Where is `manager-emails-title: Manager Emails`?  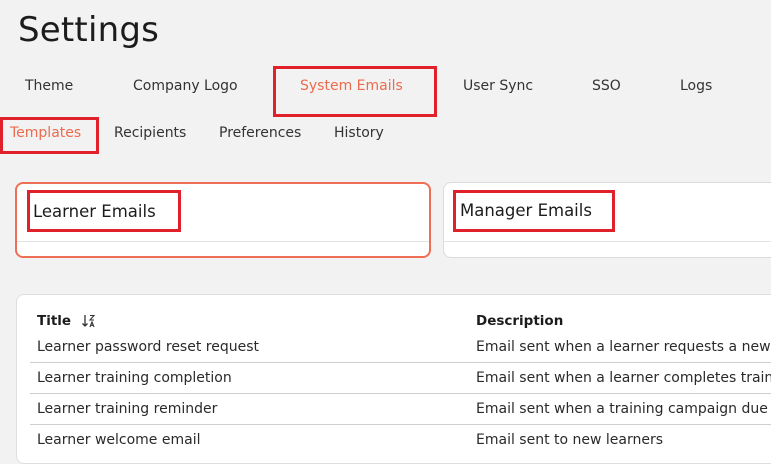 manager-emails-title: Manager Emails is located at coordinates (526, 210).